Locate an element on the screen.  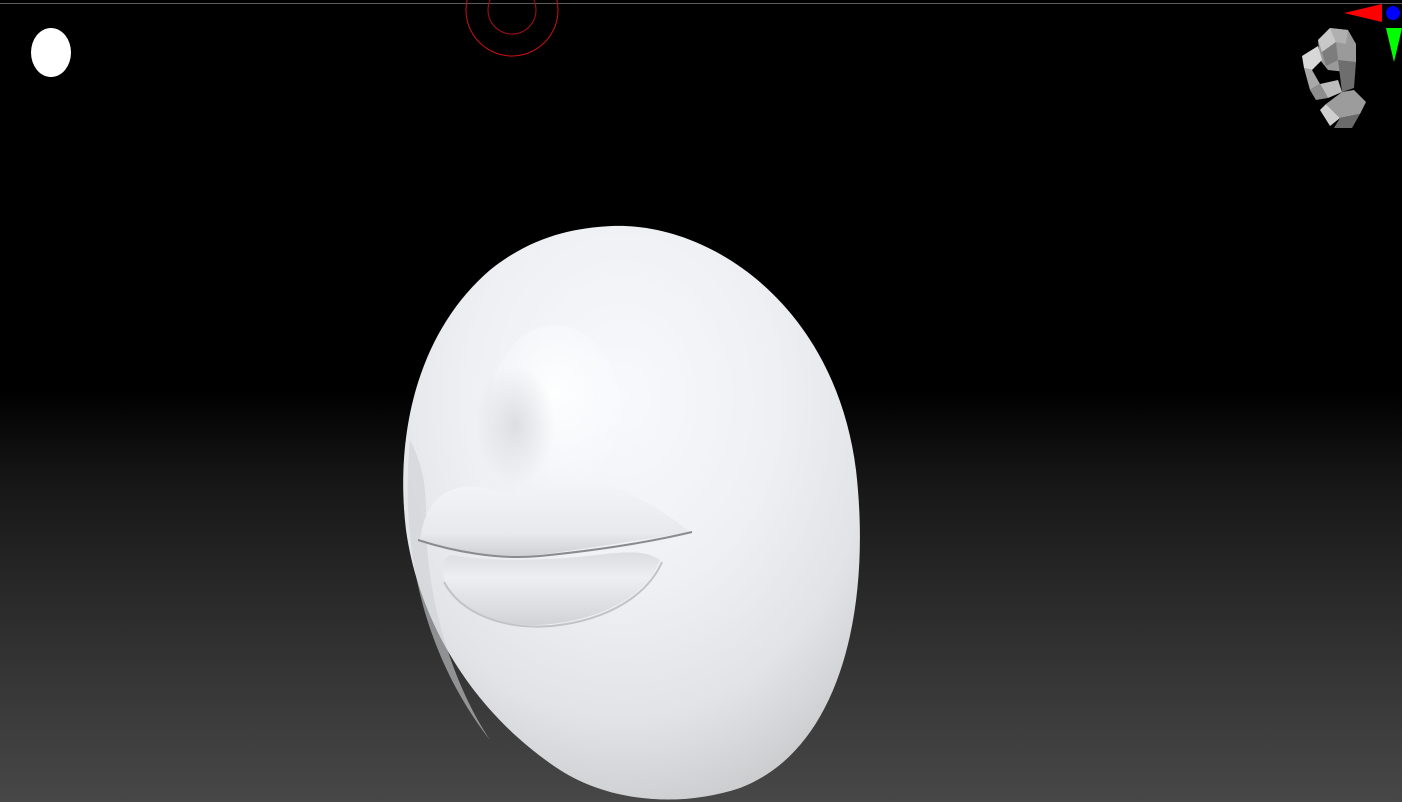
brush-outer-ring is located at coordinates (512, 28).